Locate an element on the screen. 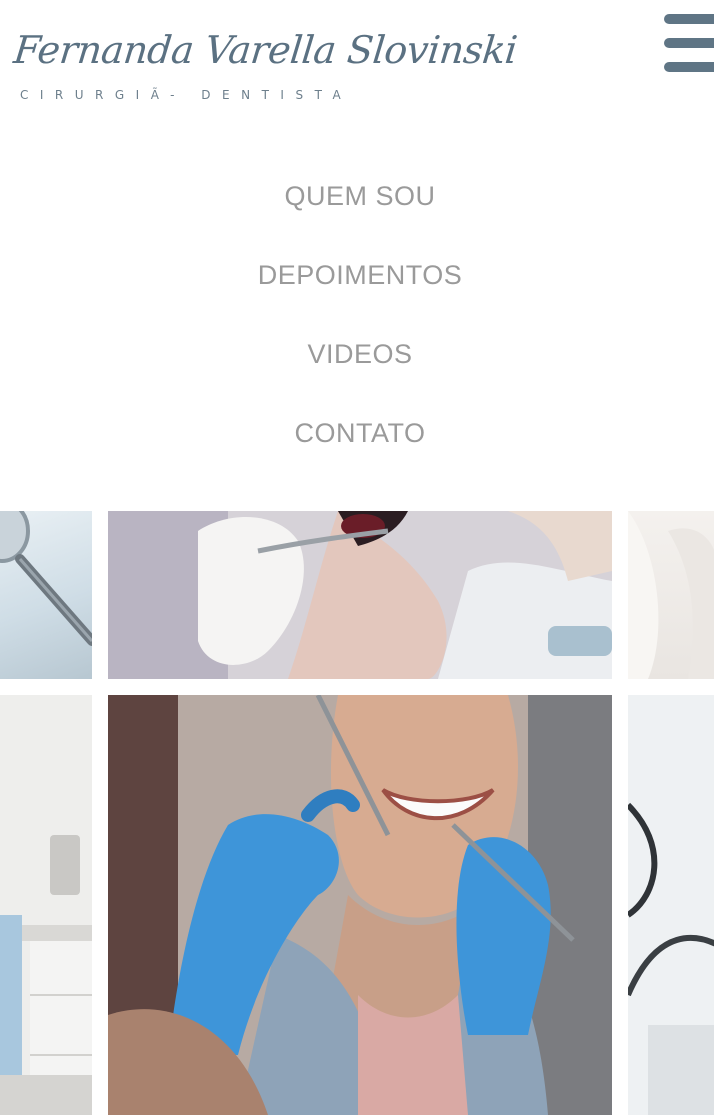 The height and width of the screenshot is (1115, 714). hamburger-menu-icon is located at coordinates (689, 43).